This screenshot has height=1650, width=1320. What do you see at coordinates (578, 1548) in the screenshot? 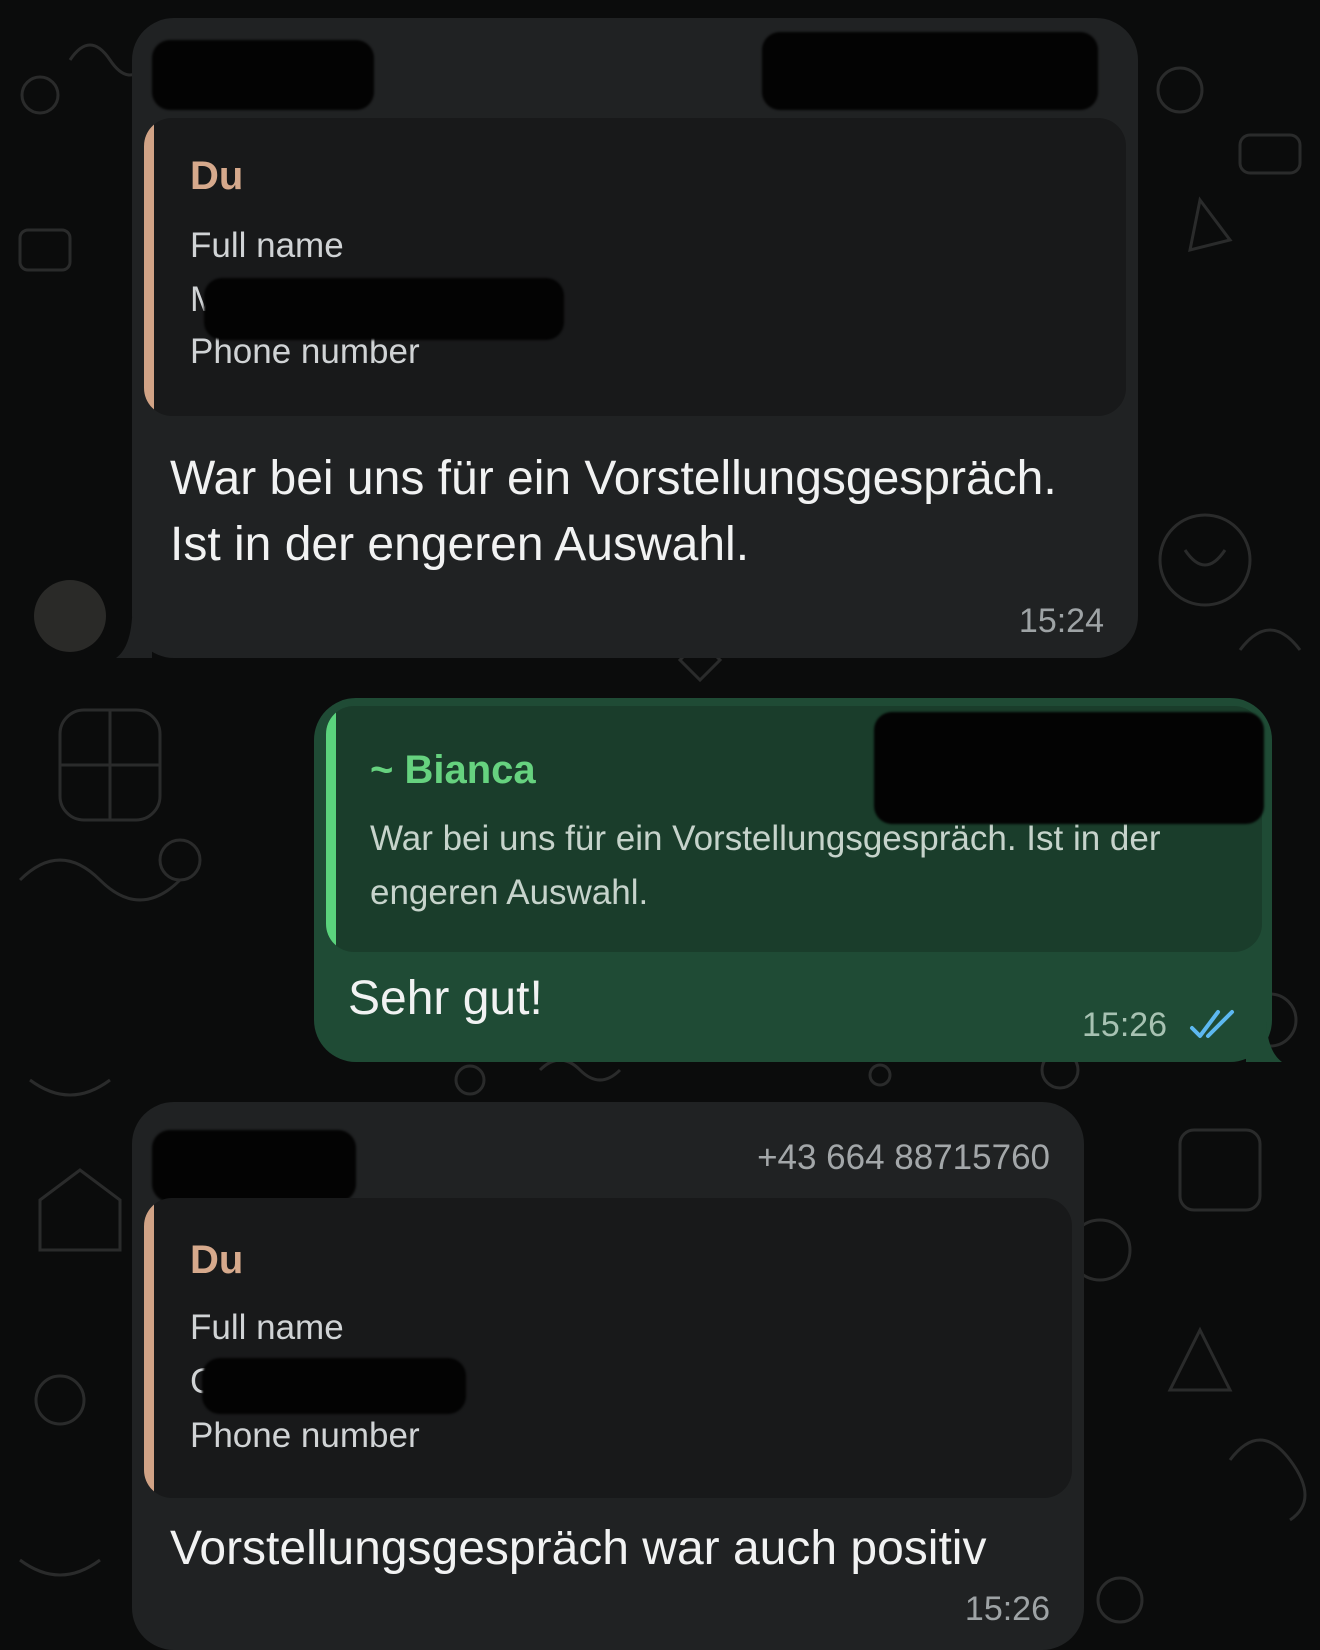
I see `message-text: Vorstellungsgespräch war auch positiv` at bounding box center [578, 1548].